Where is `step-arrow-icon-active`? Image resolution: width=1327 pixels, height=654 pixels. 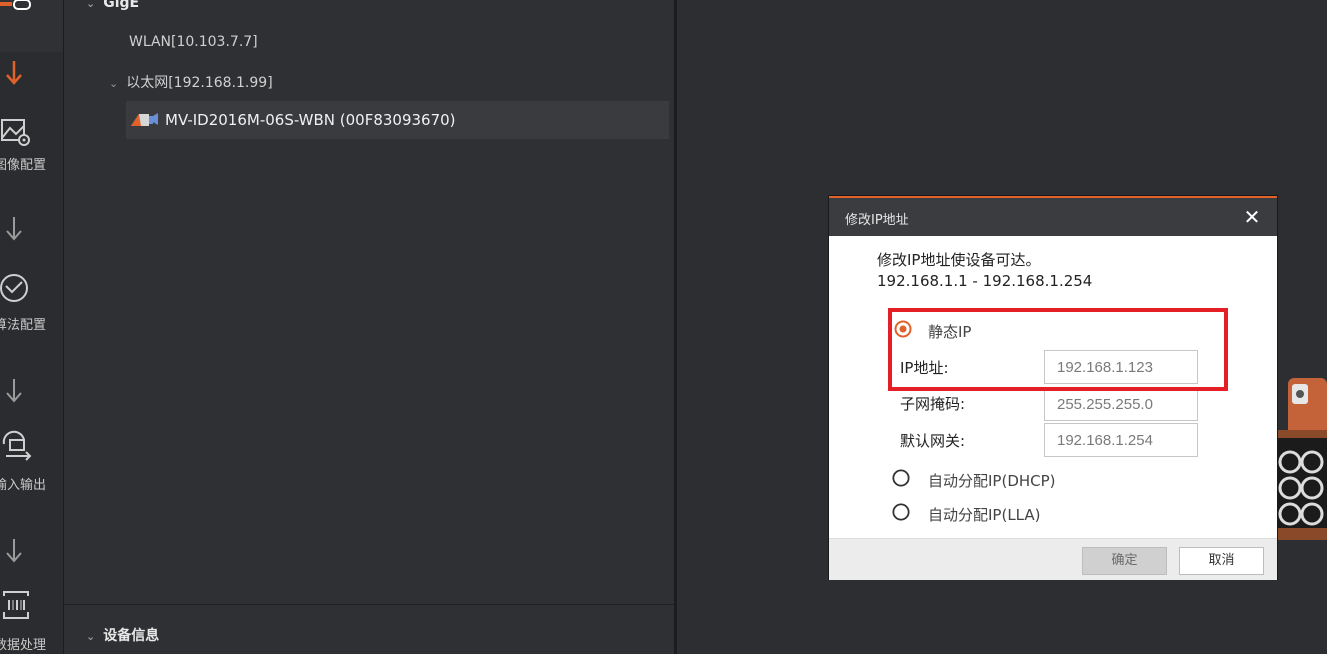
step-arrow-icon-active is located at coordinates (14, 73).